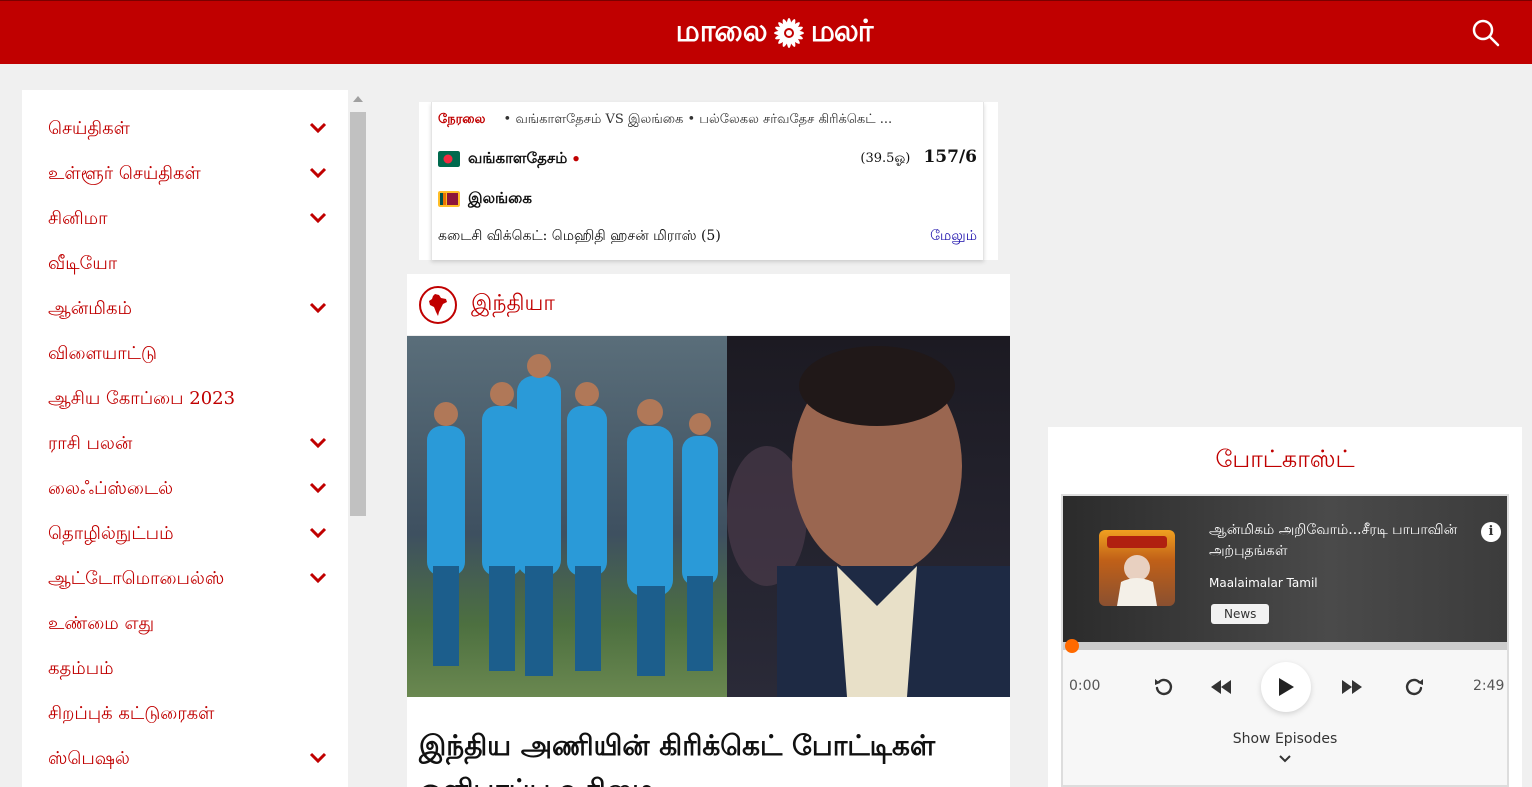 Image resolution: width=1532 pixels, height=787 pixels. Describe the element at coordinates (111, 488) in the screenshot. I see `sidebar-item-label: லைஃப்ஸ்டைல்` at that location.